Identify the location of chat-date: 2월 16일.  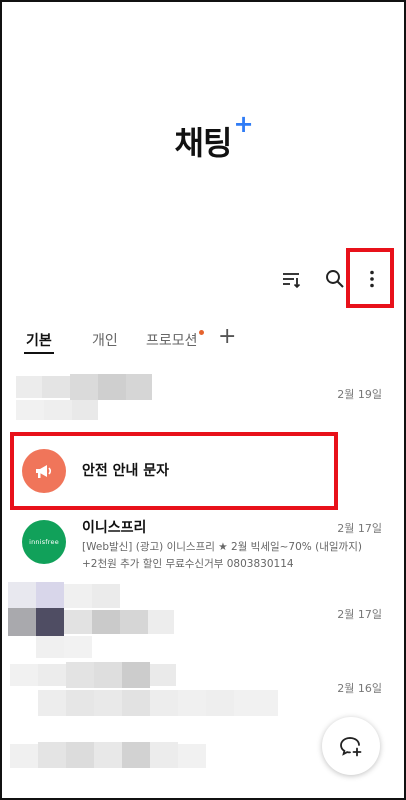
(359, 688).